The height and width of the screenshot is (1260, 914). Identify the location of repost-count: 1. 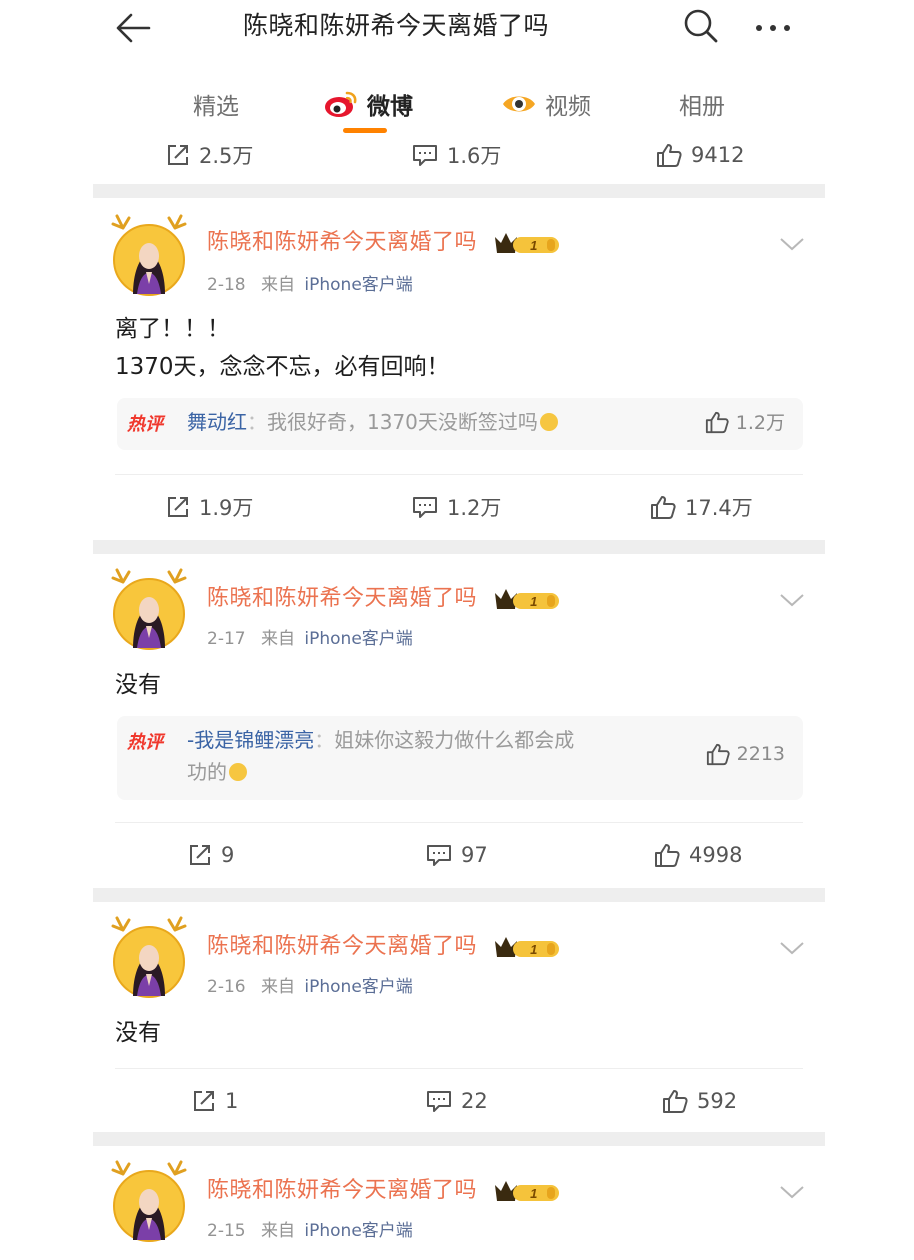
(232, 1101).